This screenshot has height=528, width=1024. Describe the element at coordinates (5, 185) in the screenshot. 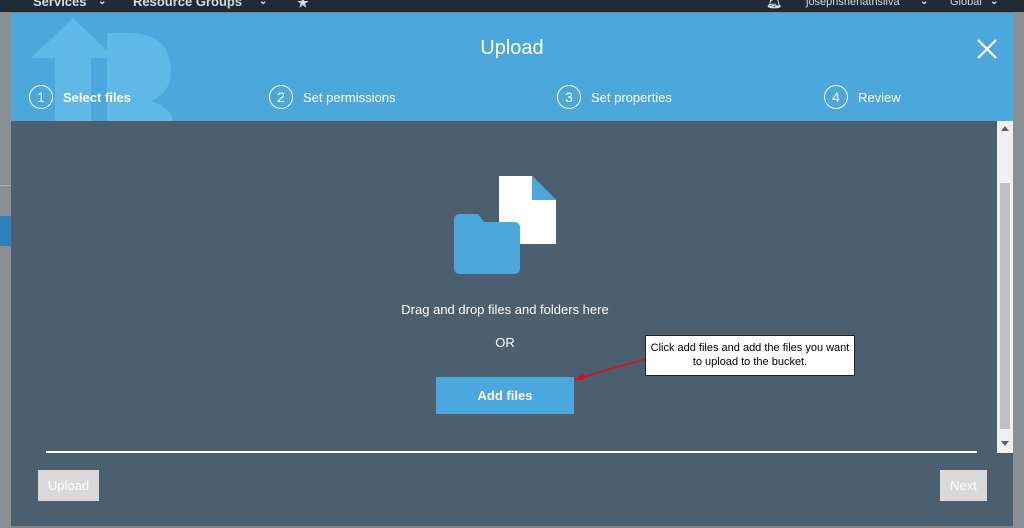

I see `background-divider` at that location.